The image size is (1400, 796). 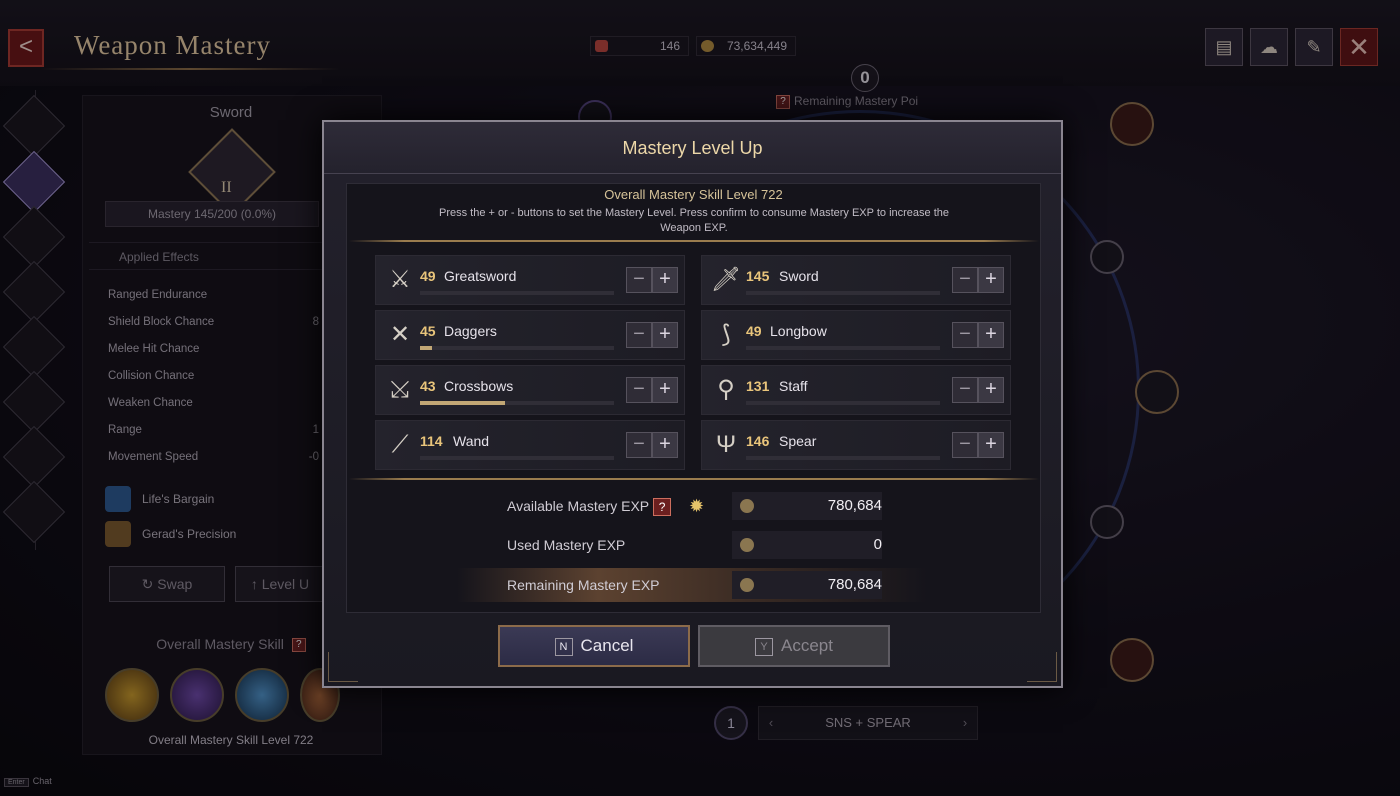 I want to click on used-exp-value: 0, so click(x=877, y=544).